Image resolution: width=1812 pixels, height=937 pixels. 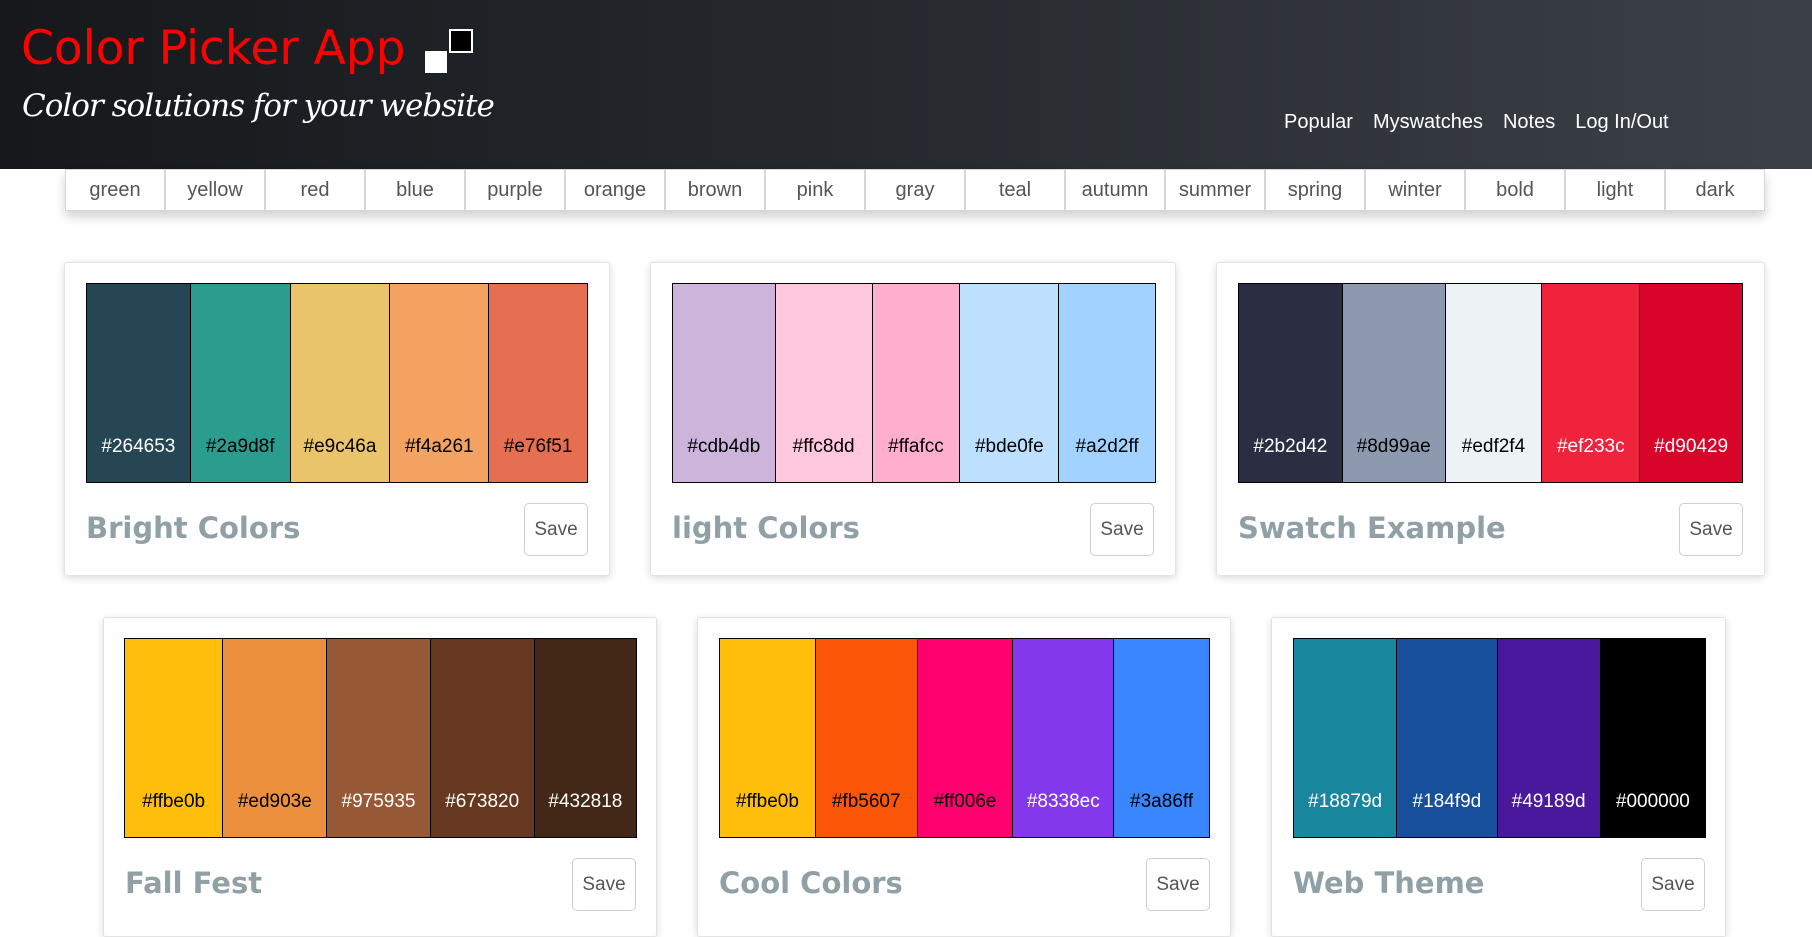 What do you see at coordinates (1652, 738) in the screenshot?
I see `color-swatch: #000000` at bounding box center [1652, 738].